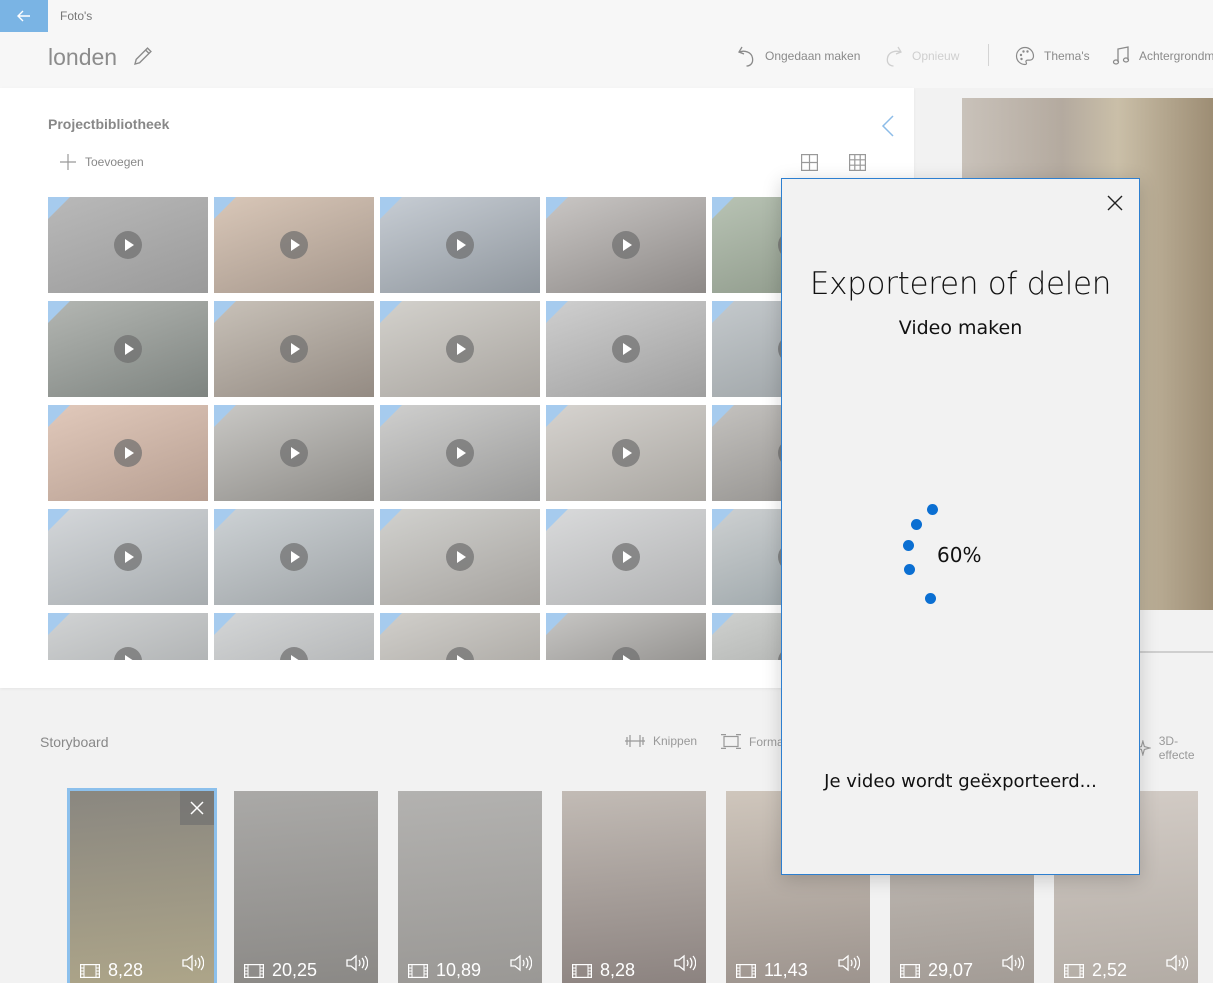  I want to click on trim-button: Knippen, so click(661, 741).